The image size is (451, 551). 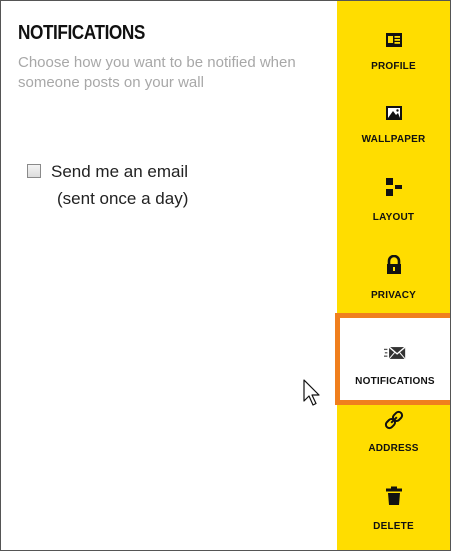 I want to click on sidebar-item-notifications: NOTIFICATIONS, so click(x=392, y=359).